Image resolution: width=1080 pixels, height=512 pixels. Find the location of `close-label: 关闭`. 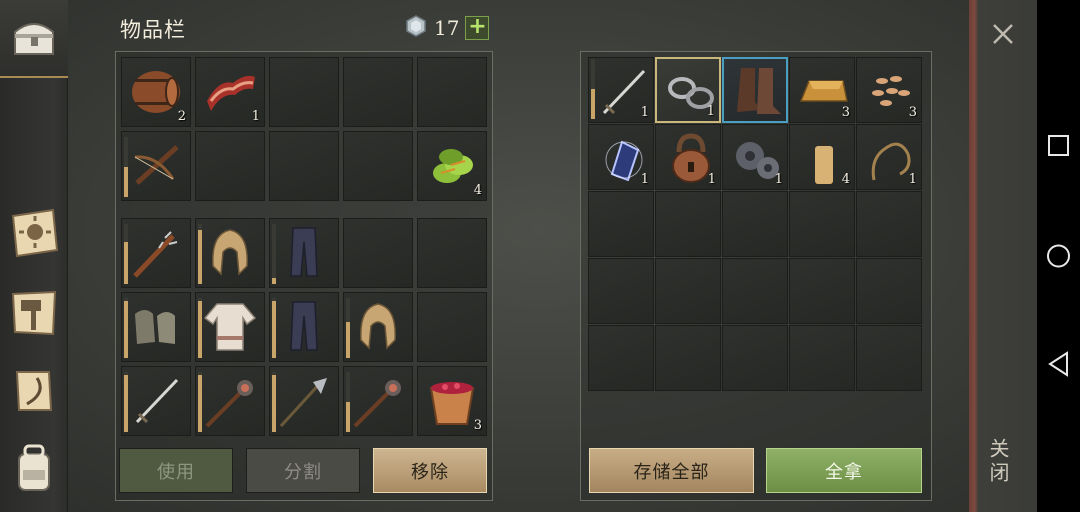

close-label: 关闭 is located at coordinates (999, 462).